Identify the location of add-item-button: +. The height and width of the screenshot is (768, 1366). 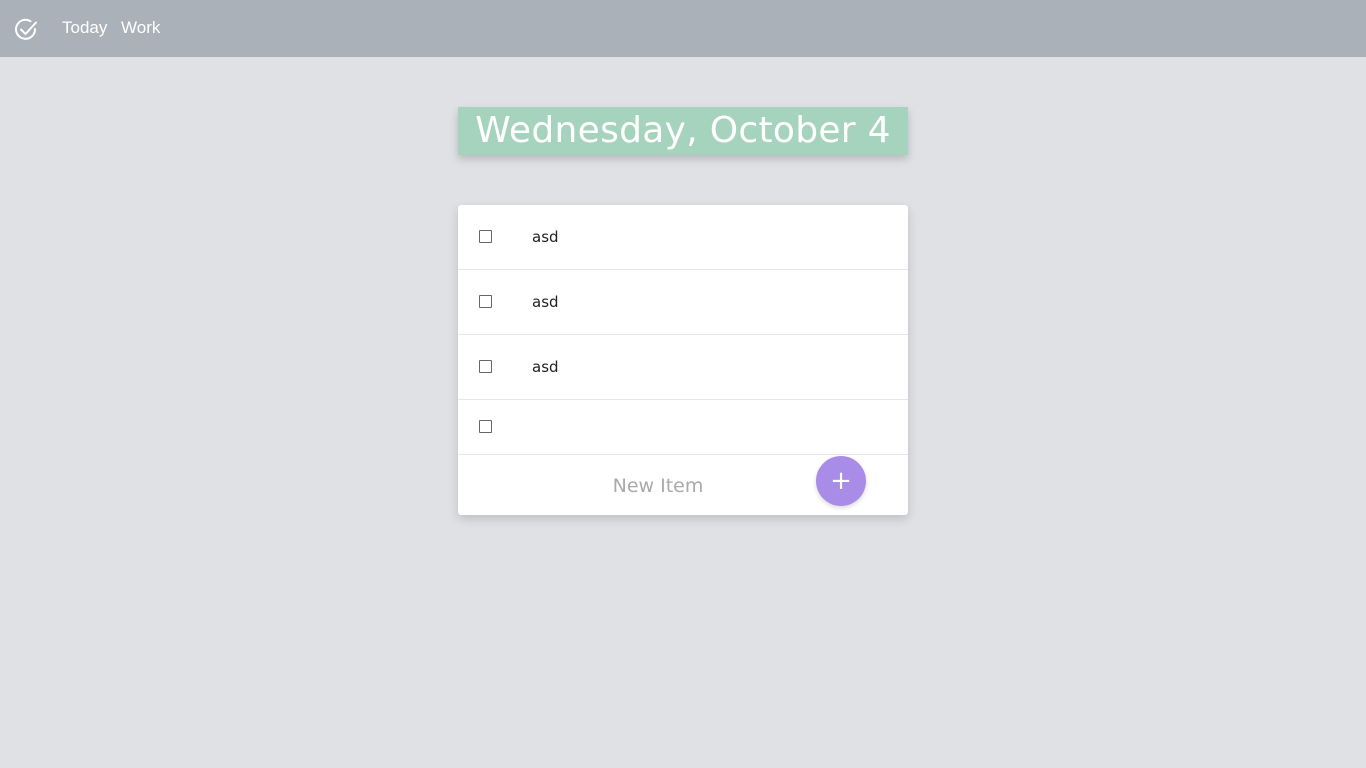
(841, 481).